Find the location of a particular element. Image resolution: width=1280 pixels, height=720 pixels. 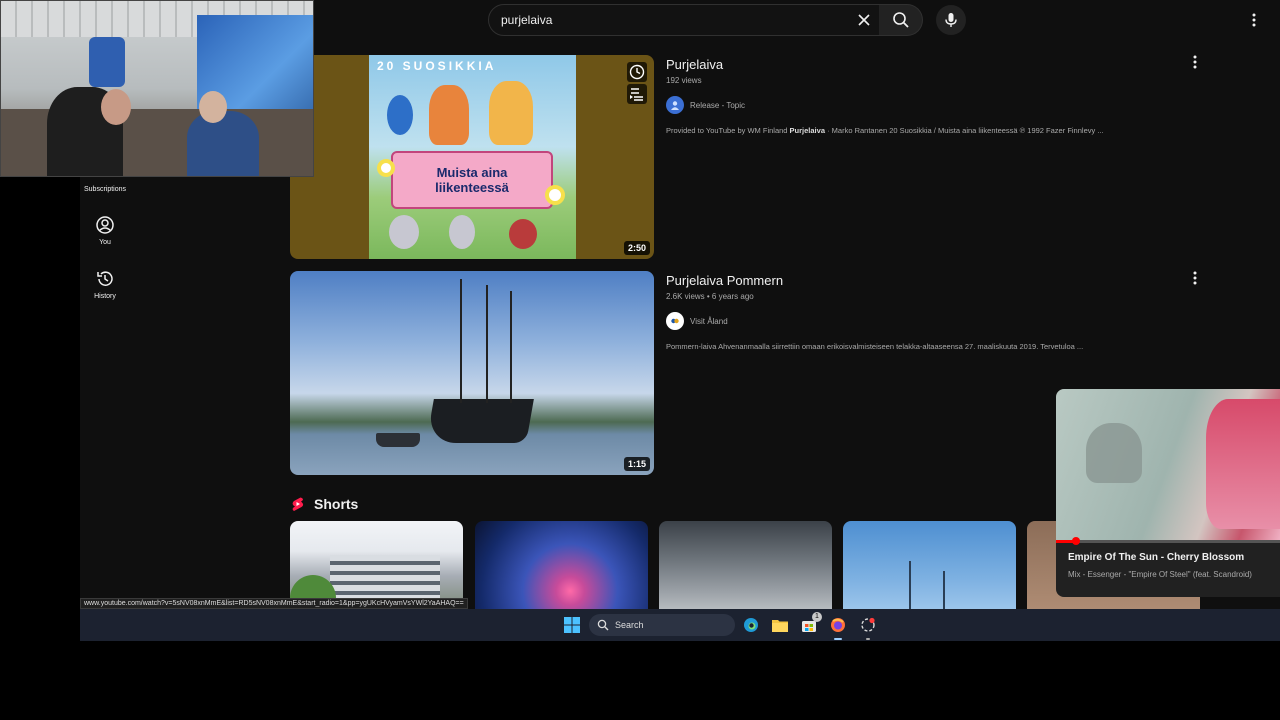

taskbar-recording-app is located at coordinates (868, 627).